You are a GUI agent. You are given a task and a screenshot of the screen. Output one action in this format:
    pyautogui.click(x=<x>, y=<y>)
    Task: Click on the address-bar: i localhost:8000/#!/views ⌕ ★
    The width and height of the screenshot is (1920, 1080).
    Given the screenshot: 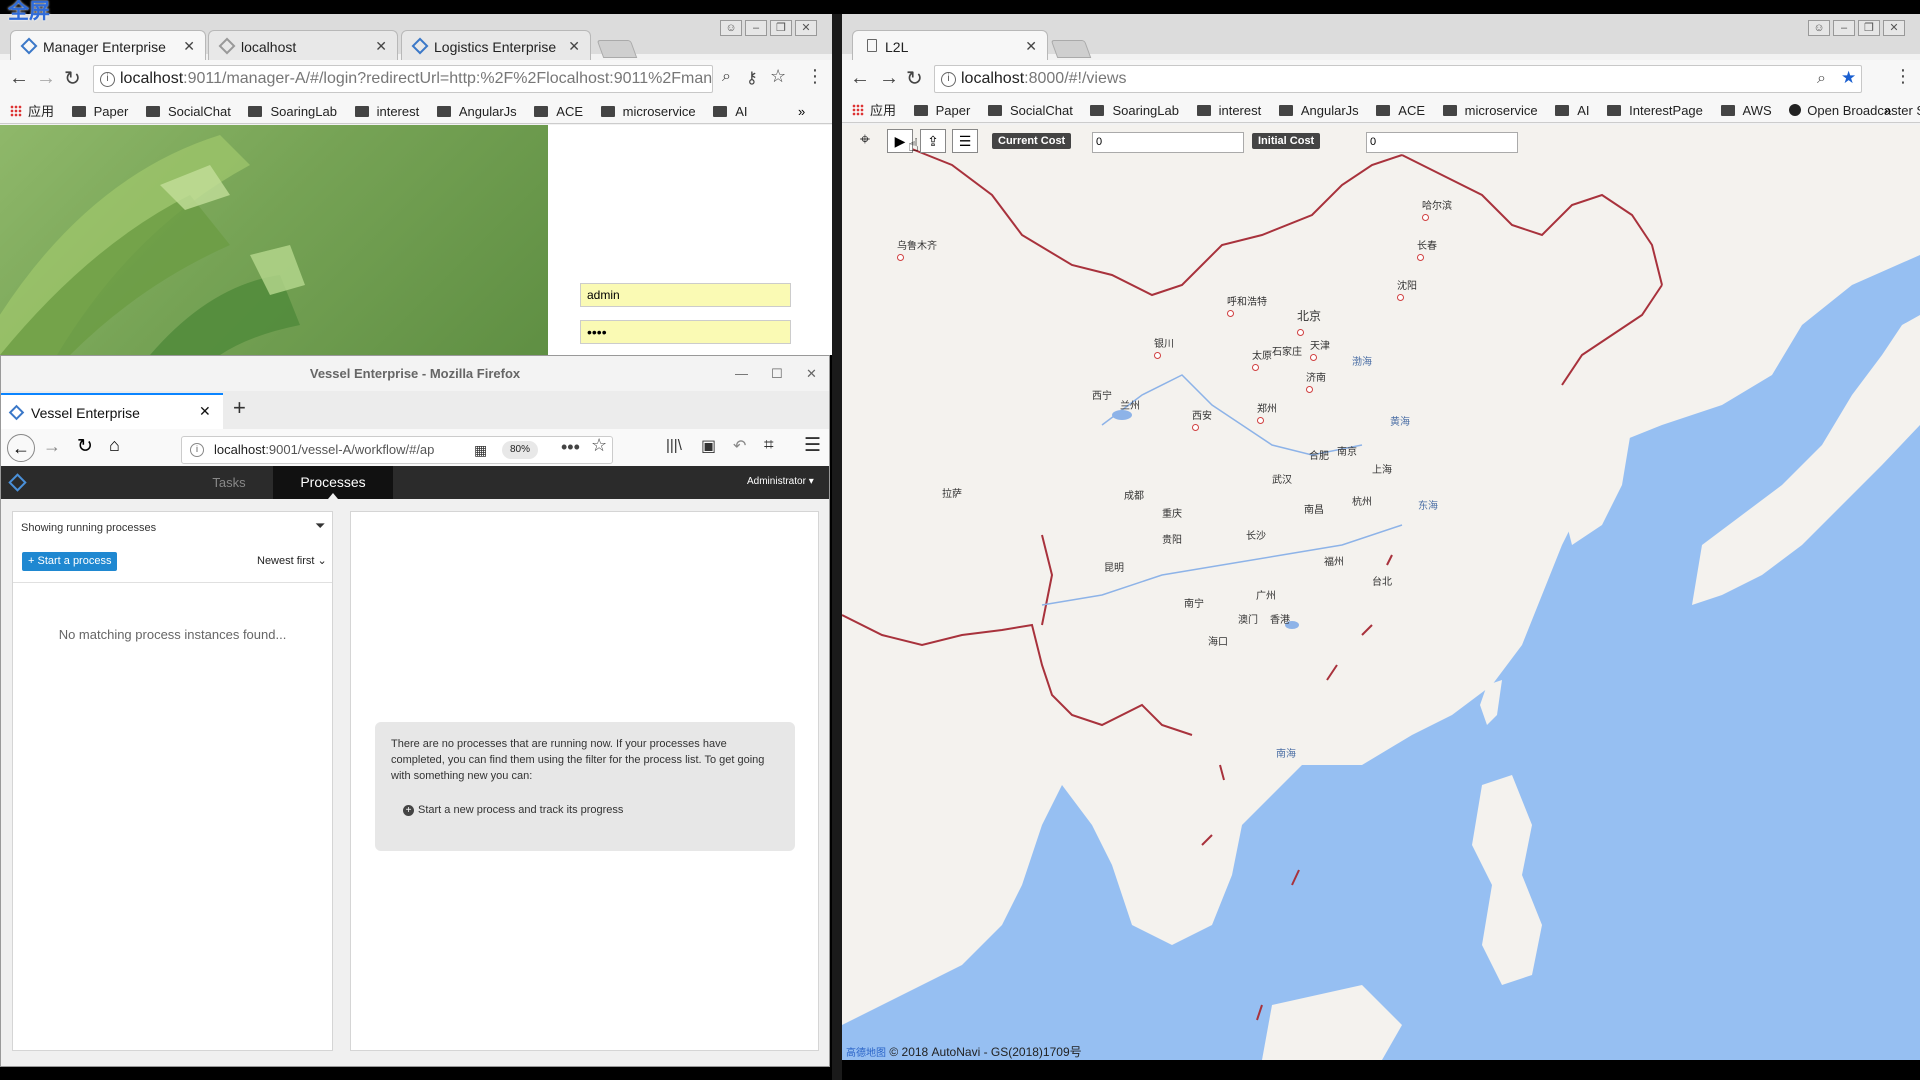 What is the action you would take?
    pyautogui.click(x=1398, y=79)
    